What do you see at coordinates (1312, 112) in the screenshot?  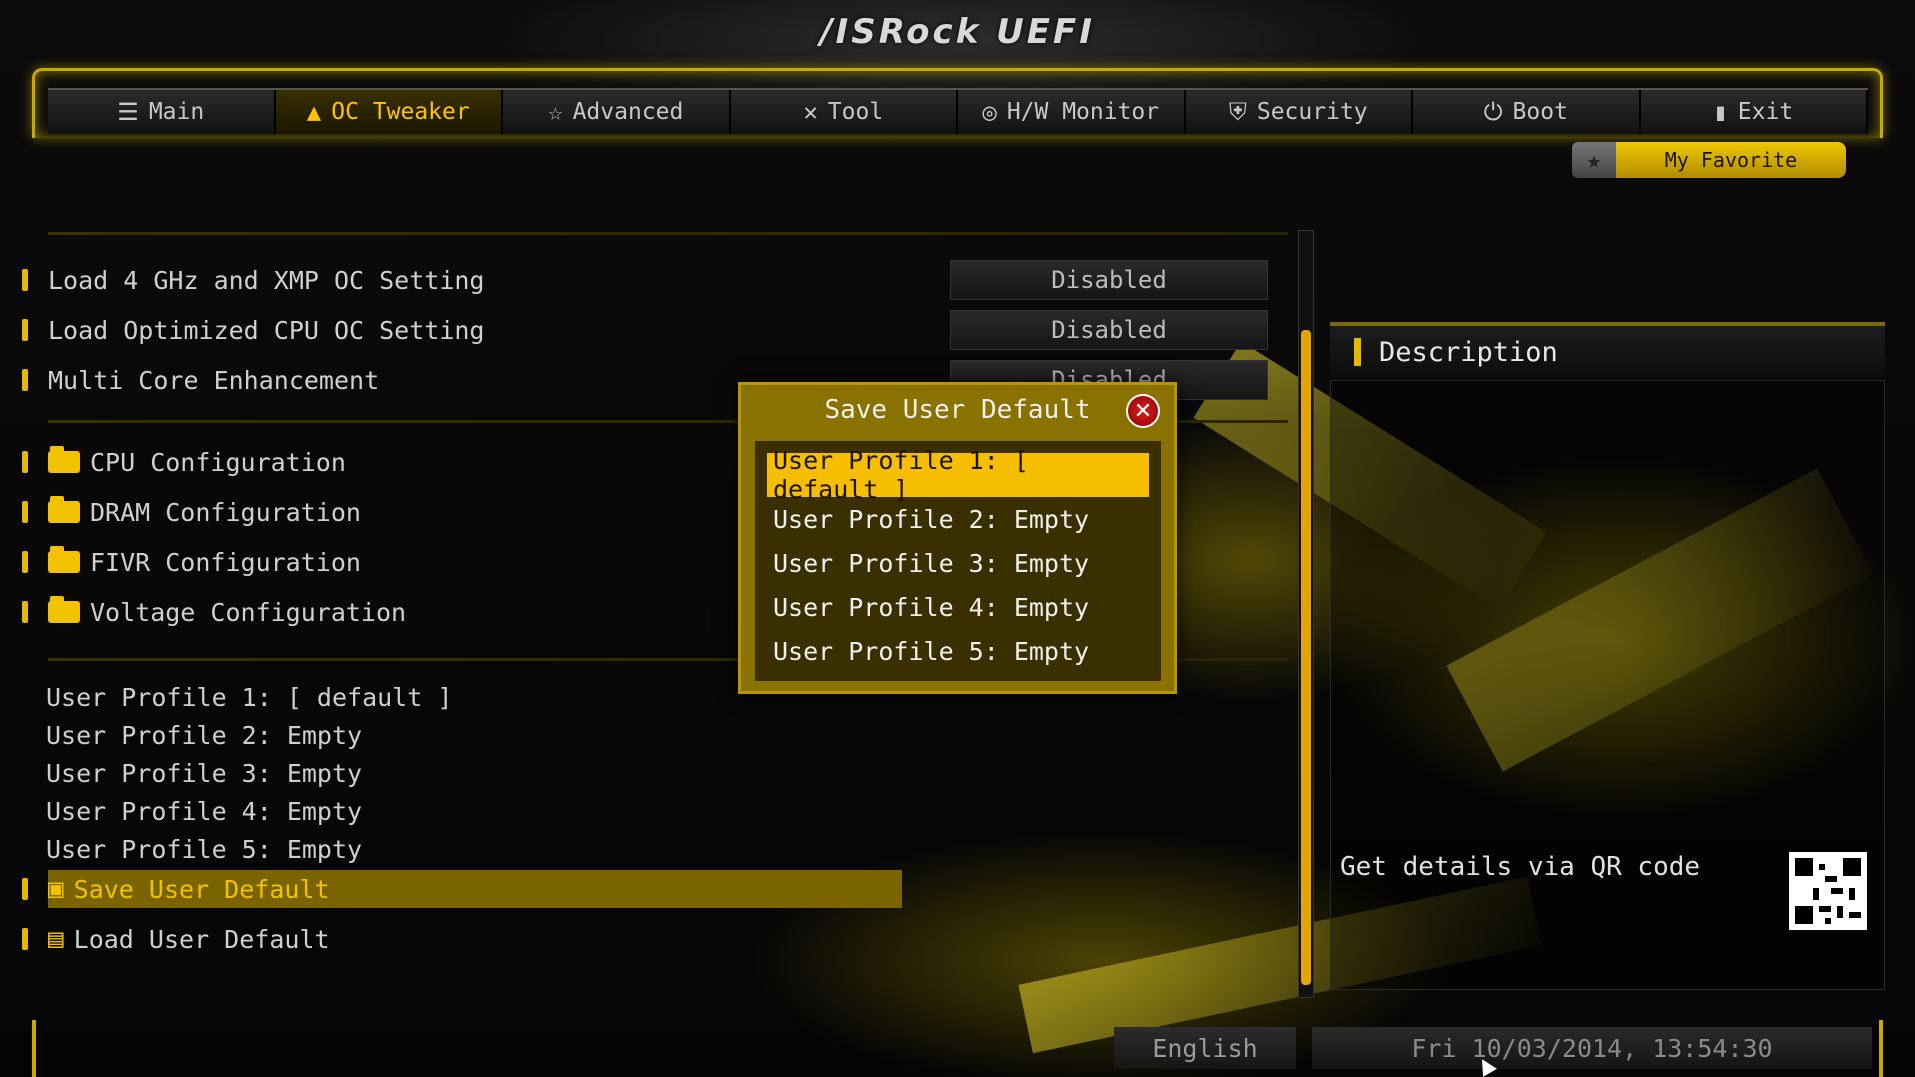 I see `tab-label: Security` at bounding box center [1312, 112].